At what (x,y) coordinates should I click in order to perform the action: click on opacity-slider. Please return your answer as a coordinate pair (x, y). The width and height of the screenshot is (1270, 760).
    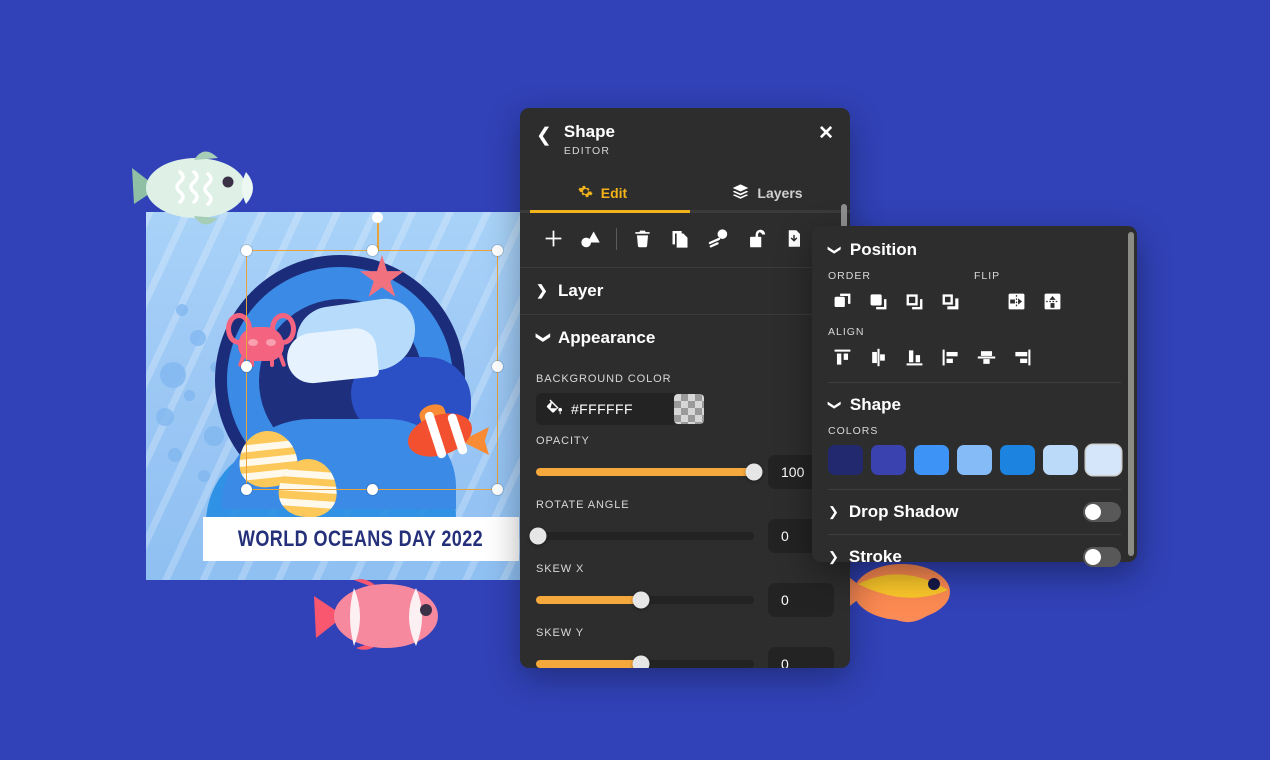
    Looking at the image, I should click on (649, 472).